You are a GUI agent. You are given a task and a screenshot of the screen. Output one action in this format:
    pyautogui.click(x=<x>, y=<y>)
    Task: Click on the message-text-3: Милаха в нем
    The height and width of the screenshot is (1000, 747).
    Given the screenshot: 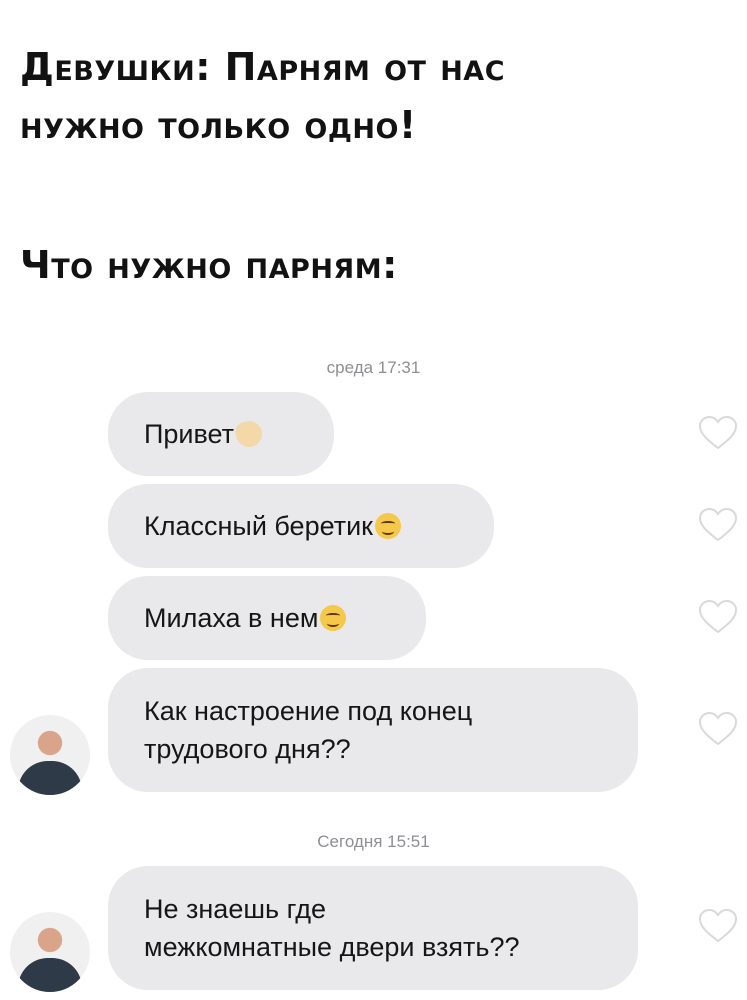 What is the action you would take?
    pyautogui.click(x=231, y=618)
    